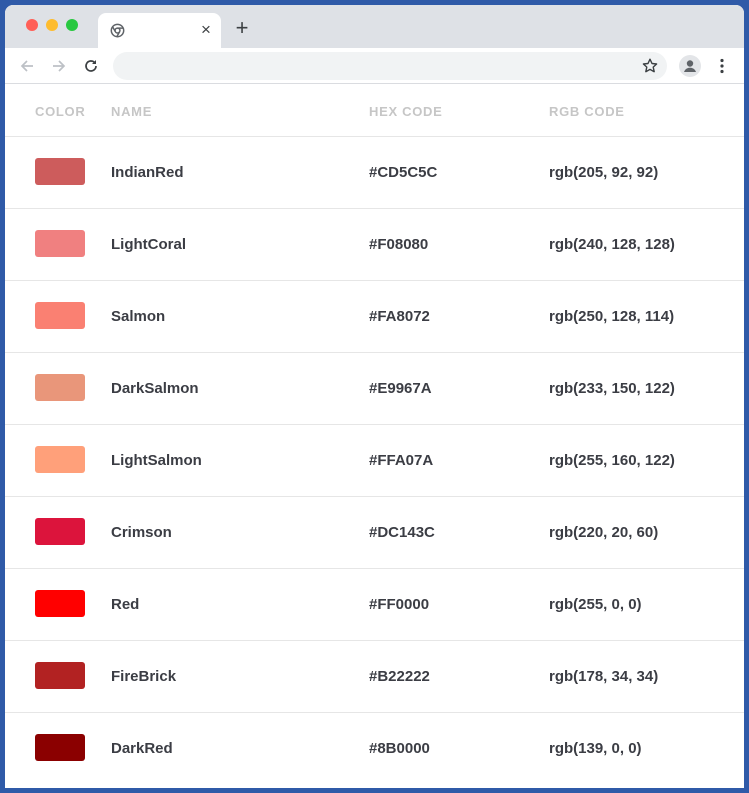 This screenshot has width=749, height=793. Describe the element at coordinates (147, 172) in the screenshot. I see `color-name: IndianRed` at that location.